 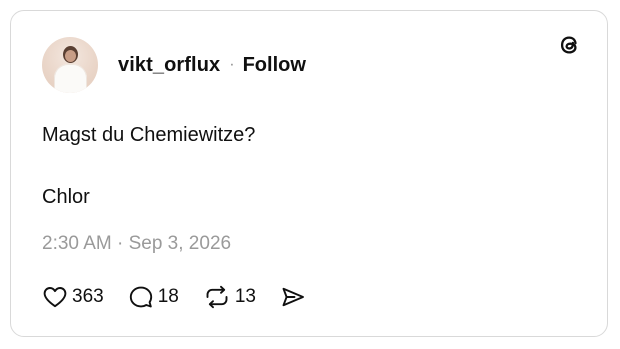 I want to click on avatar-body, so click(x=70, y=78).